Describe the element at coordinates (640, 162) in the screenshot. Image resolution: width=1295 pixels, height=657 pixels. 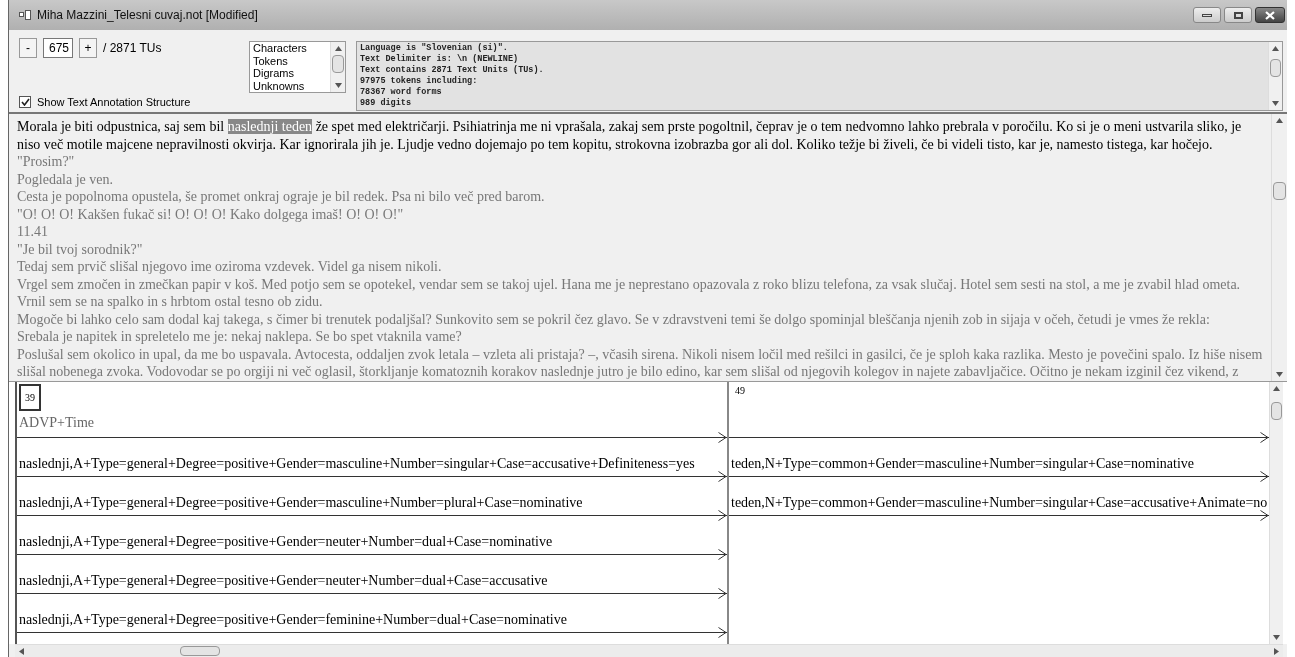
I see `text-unit: "Prosim?"` at that location.